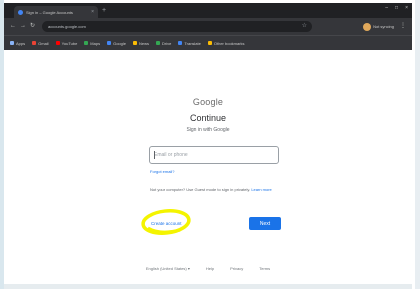  What do you see at coordinates (67, 26) in the screenshot?
I see `address-text: accounts.google.com` at bounding box center [67, 26].